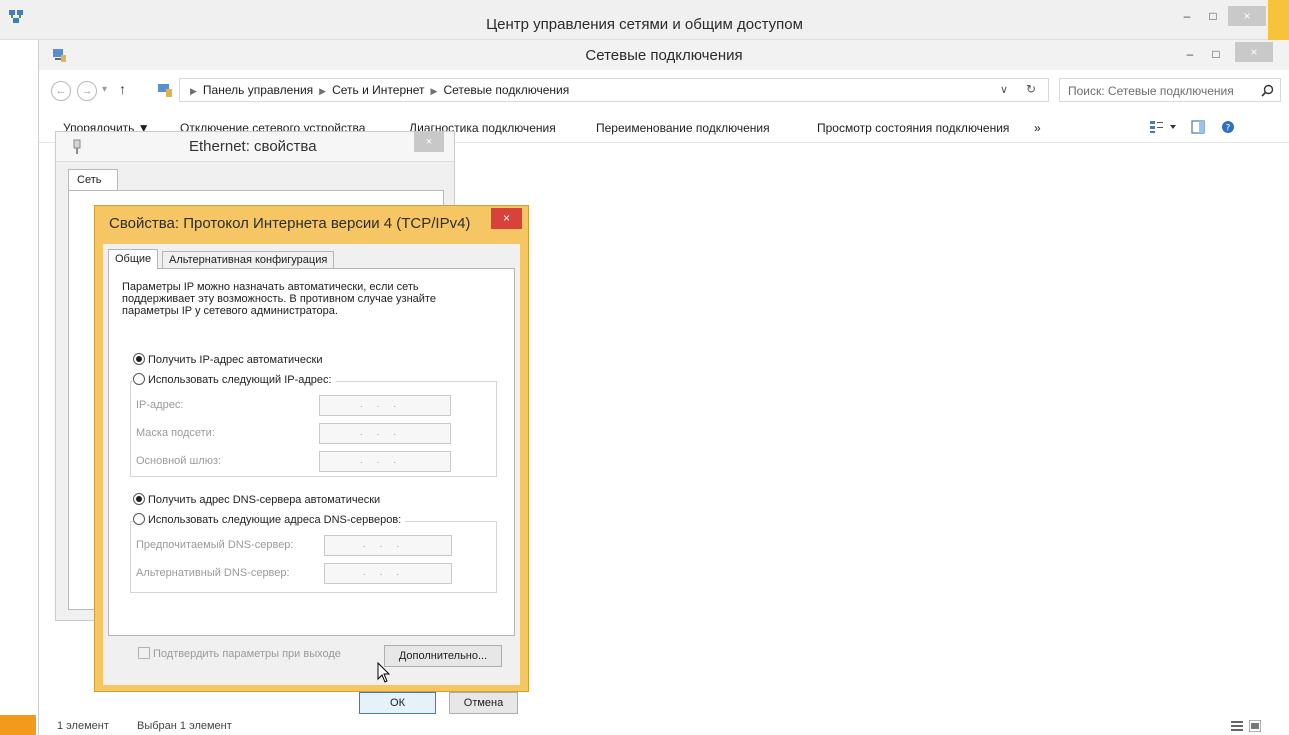  Describe the element at coordinates (61, 91) in the screenshot. I see `back-button: ←` at that location.